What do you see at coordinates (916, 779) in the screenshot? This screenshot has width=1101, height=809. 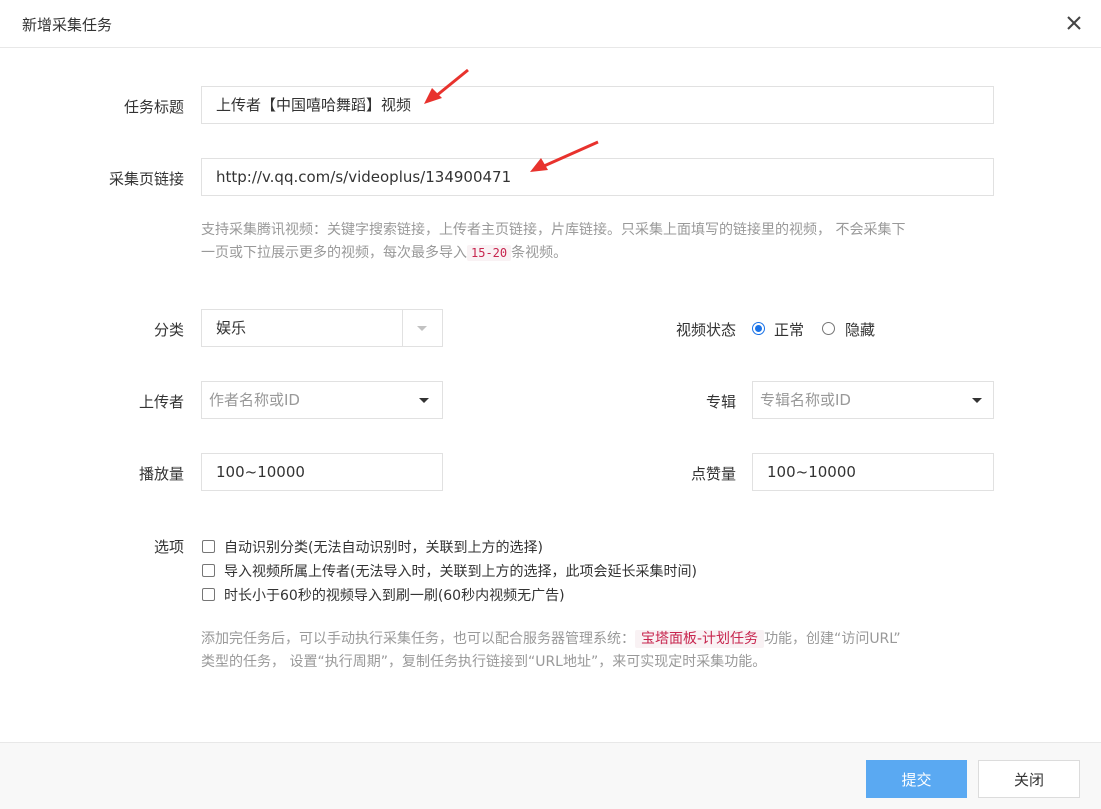 I see `submit-button: 提交` at bounding box center [916, 779].